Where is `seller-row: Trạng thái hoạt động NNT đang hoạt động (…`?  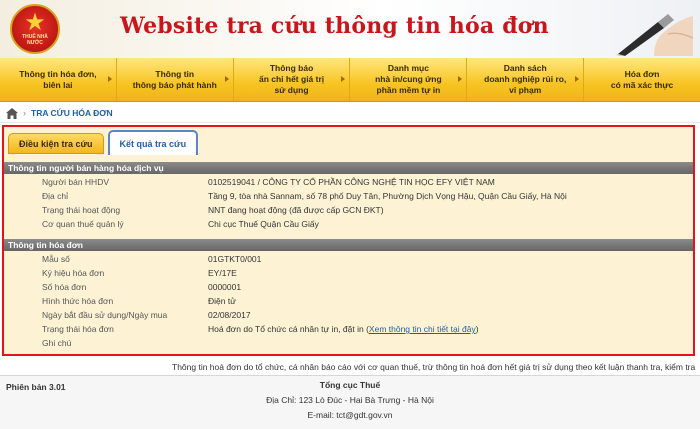 seller-row: Trạng thái hoạt động NNT đang hoạt động (… is located at coordinates (213, 210).